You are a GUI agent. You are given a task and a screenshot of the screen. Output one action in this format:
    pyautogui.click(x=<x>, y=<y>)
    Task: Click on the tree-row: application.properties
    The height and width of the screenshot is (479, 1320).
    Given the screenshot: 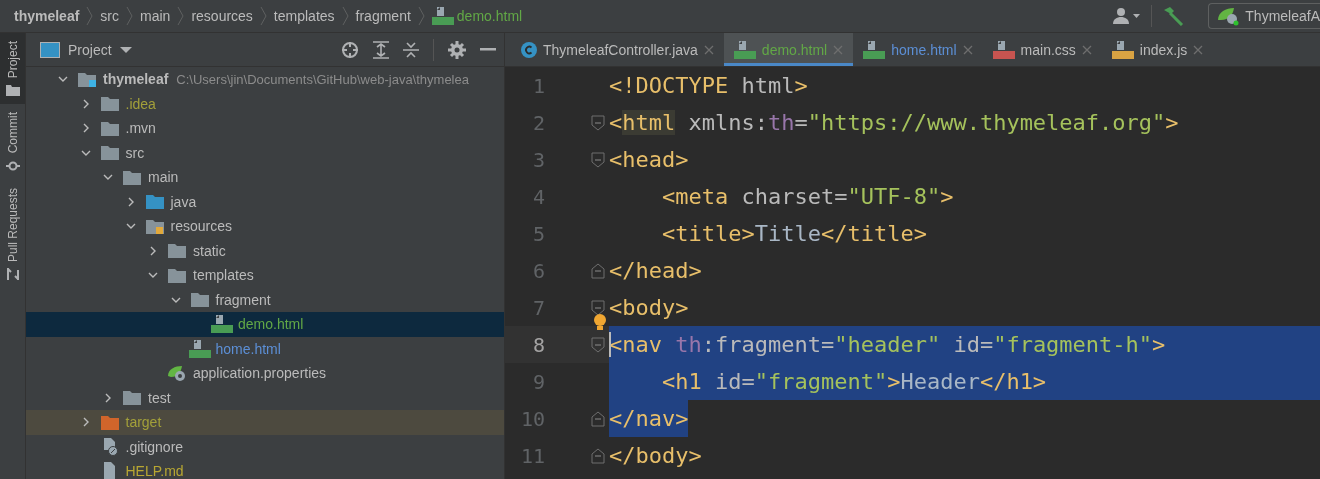 What is the action you would take?
    pyautogui.click(x=265, y=373)
    